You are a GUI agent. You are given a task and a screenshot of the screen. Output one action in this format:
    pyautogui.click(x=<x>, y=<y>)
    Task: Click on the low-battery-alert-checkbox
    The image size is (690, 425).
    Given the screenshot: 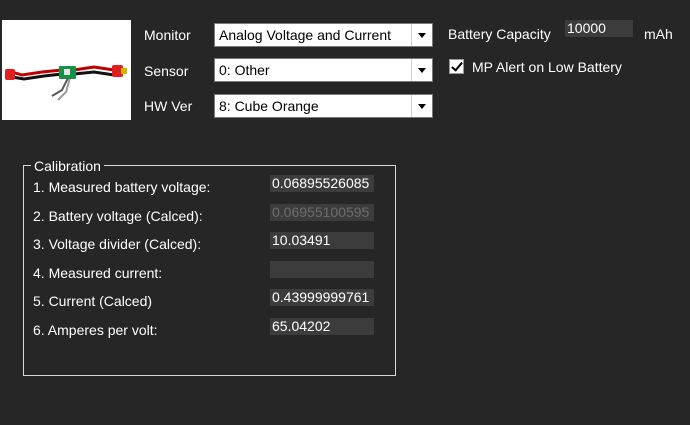 What is the action you would take?
    pyautogui.click(x=456, y=66)
    